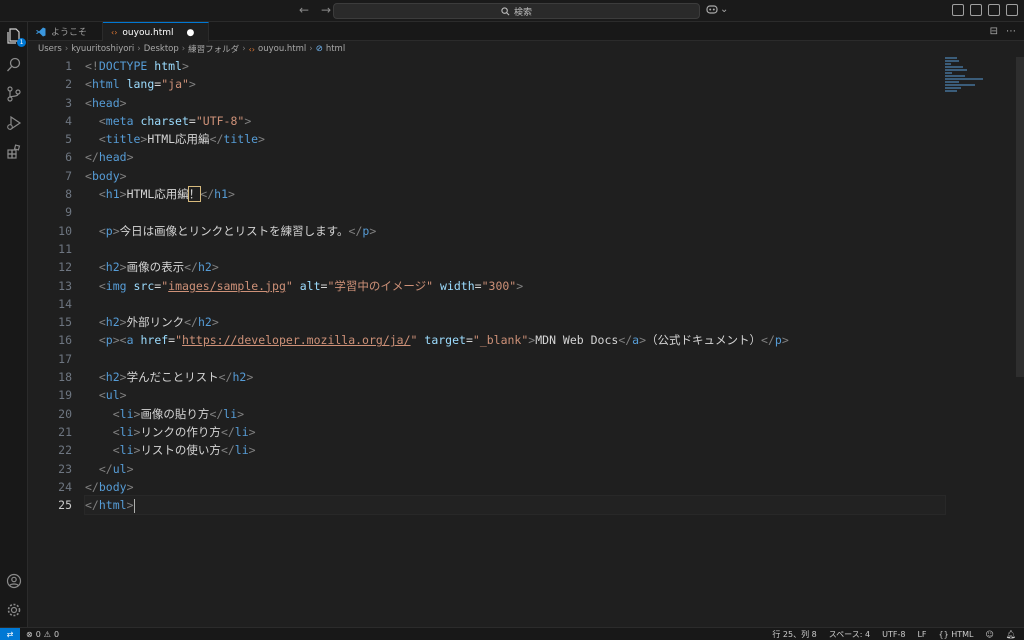  Describe the element at coordinates (220, 120) in the screenshot. I see `token-value: "UTF-8"` at that location.